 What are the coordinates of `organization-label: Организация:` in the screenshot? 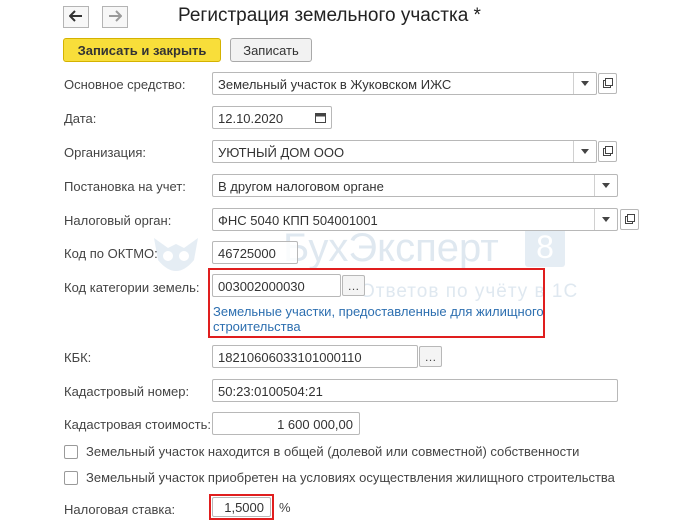 It's located at (105, 152).